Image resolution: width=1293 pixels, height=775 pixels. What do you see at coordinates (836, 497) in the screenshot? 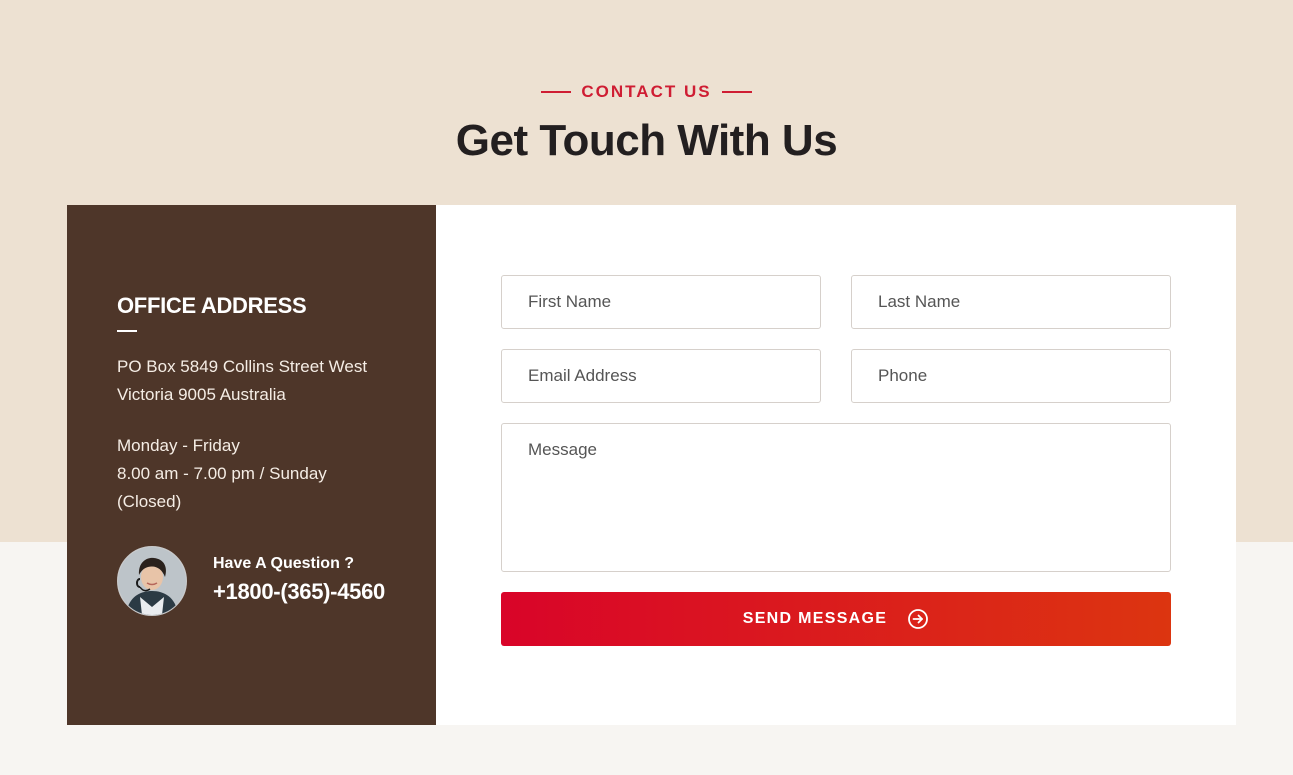
I see `message-textarea` at bounding box center [836, 497].